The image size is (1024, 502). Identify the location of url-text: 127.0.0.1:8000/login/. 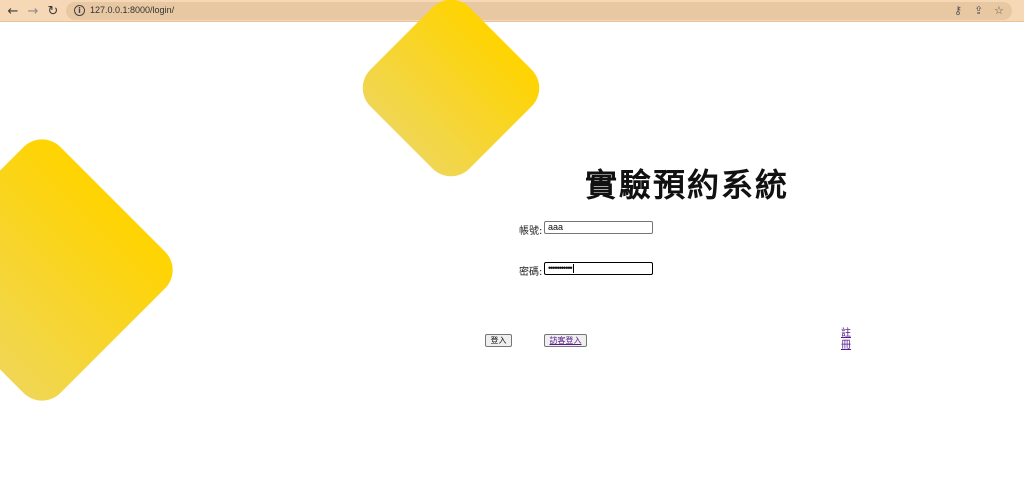
(132, 10).